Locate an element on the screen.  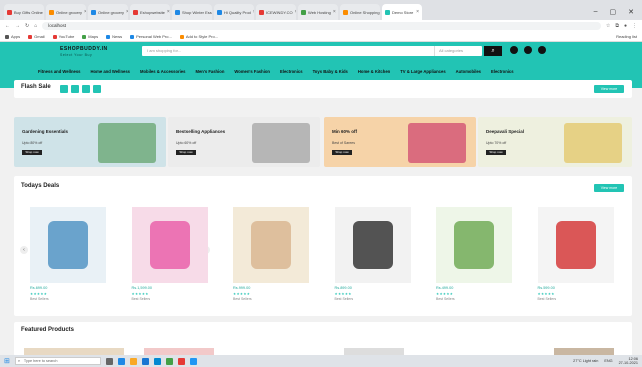
close-icon: ✕ is located at coordinates (631, 12).